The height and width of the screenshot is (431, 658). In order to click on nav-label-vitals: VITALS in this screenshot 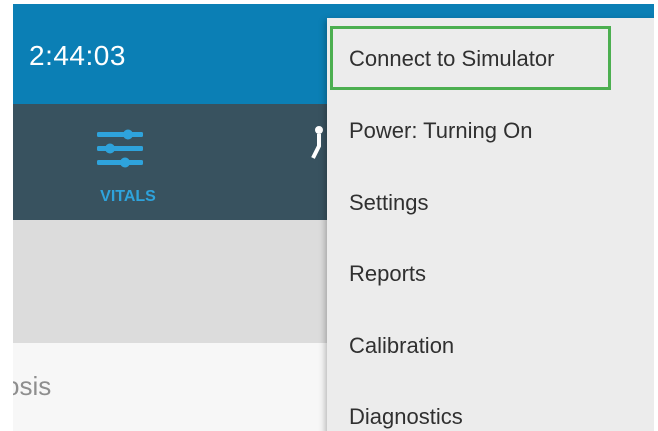, I will do `click(128, 196)`.